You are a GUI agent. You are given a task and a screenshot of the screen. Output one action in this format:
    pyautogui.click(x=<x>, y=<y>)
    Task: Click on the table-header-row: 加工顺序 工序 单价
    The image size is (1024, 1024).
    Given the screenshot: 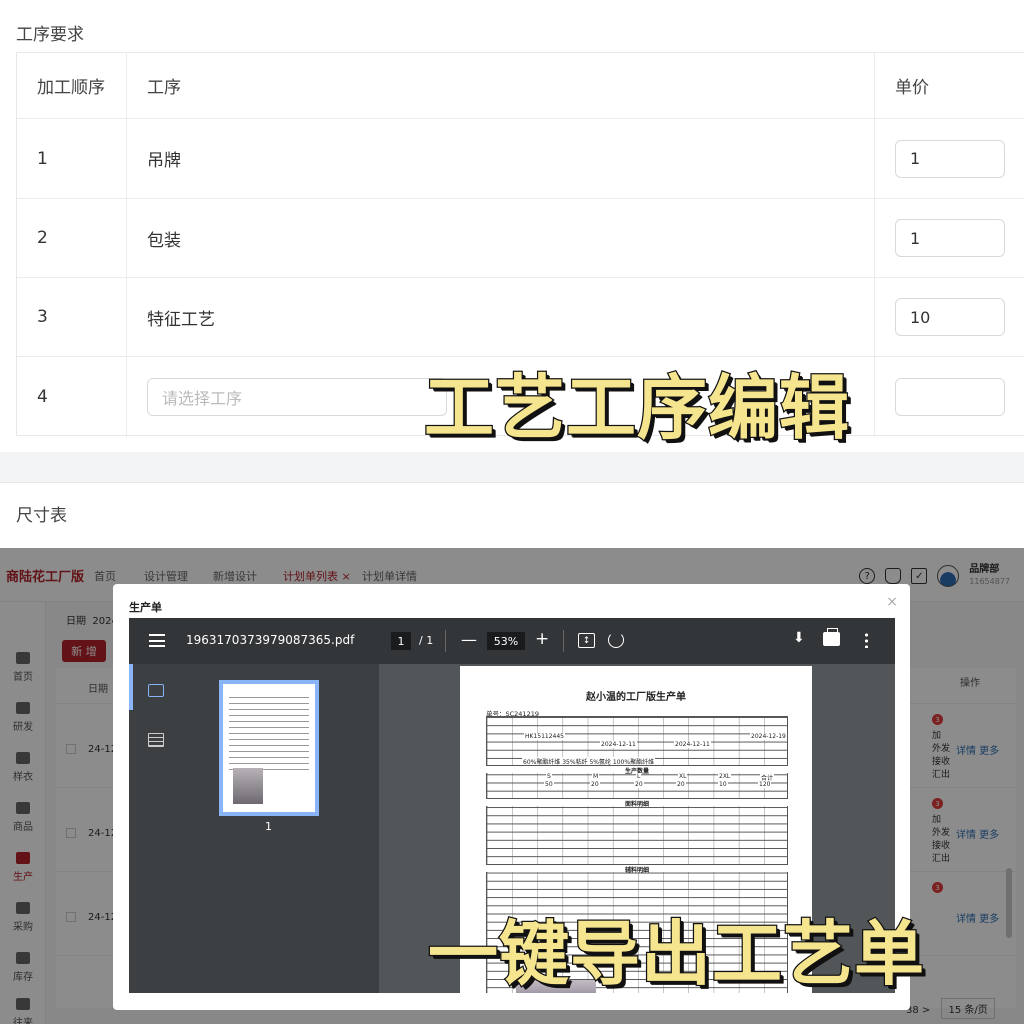 What is the action you would take?
    pyautogui.click(x=520, y=86)
    